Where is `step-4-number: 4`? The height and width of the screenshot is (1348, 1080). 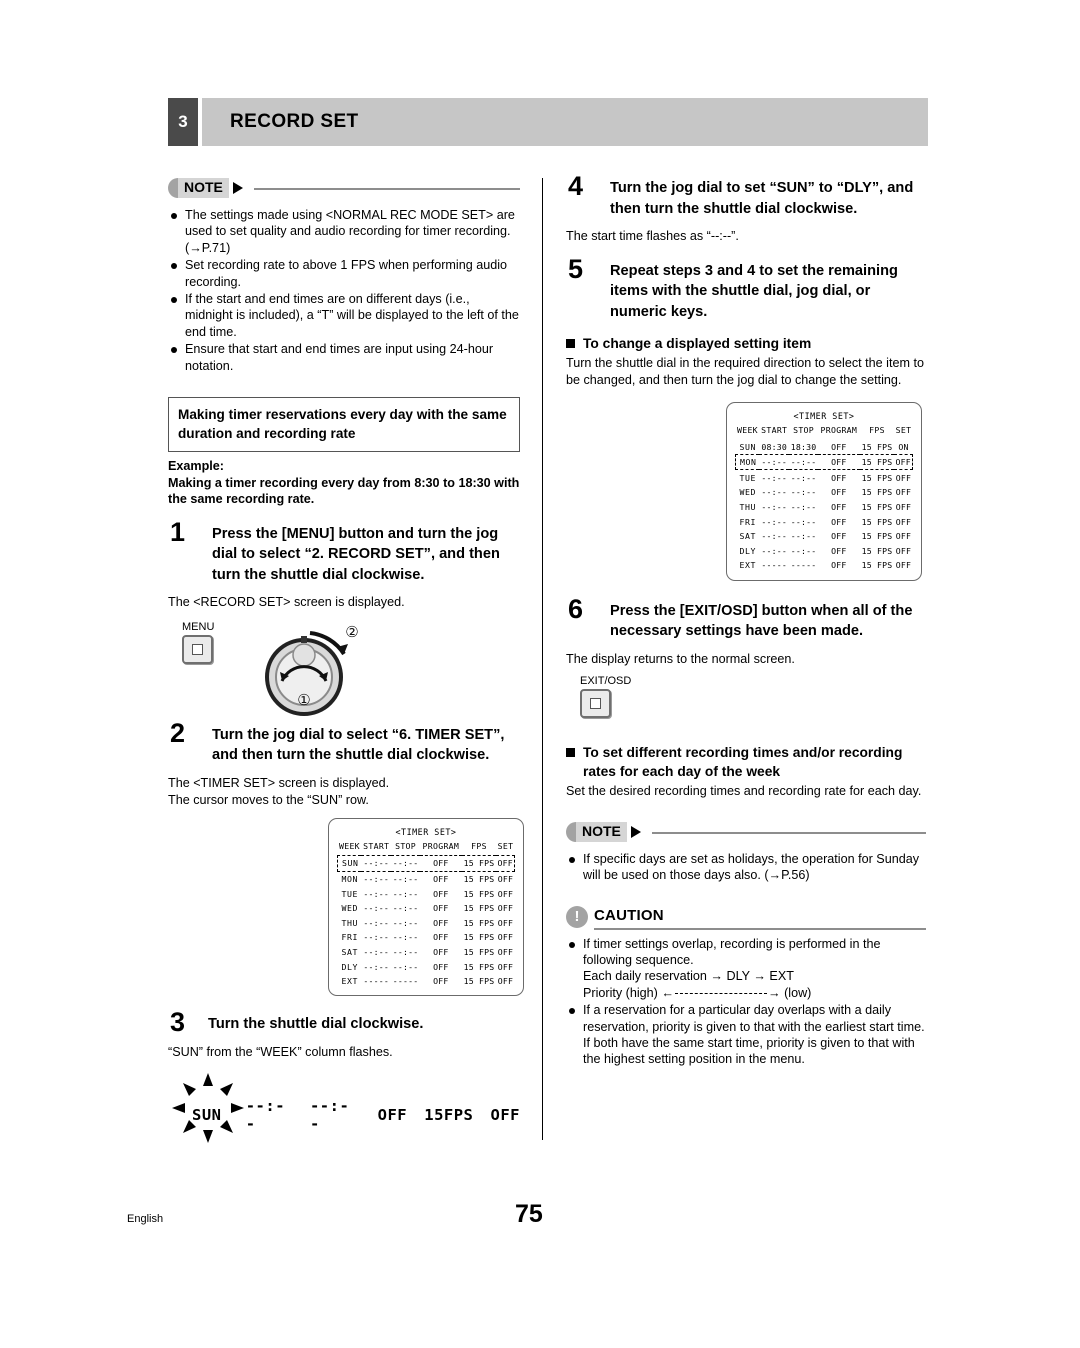
step-4-number: 4 is located at coordinates (576, 186).